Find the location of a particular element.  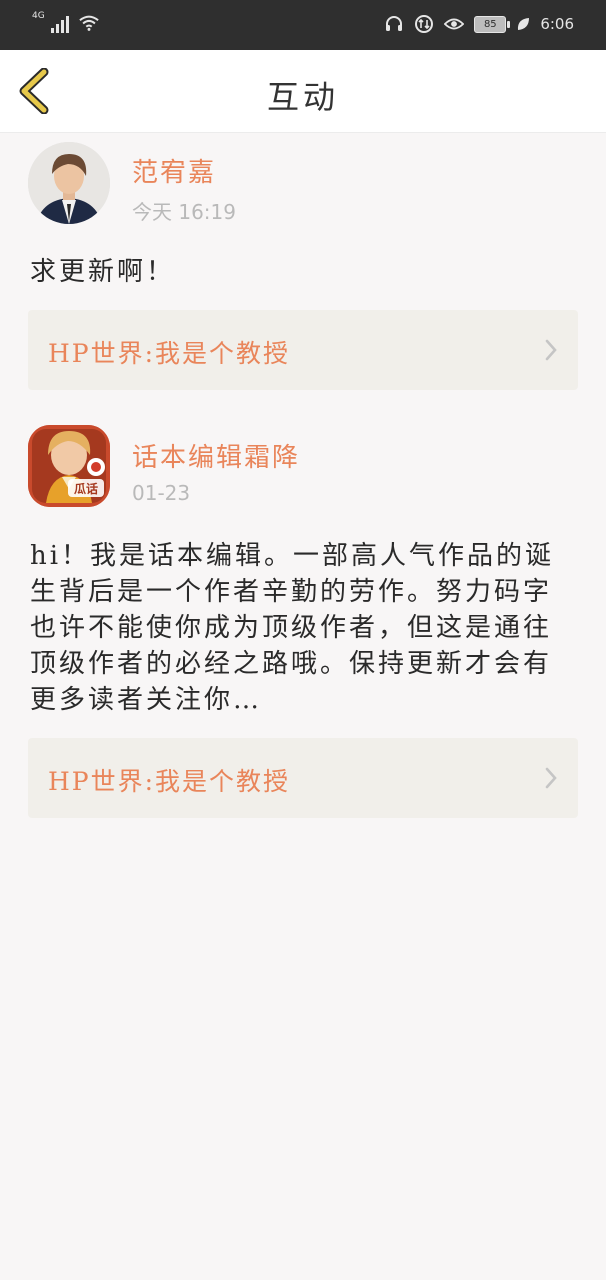

signal-icon is located at coordinates (59, 24).